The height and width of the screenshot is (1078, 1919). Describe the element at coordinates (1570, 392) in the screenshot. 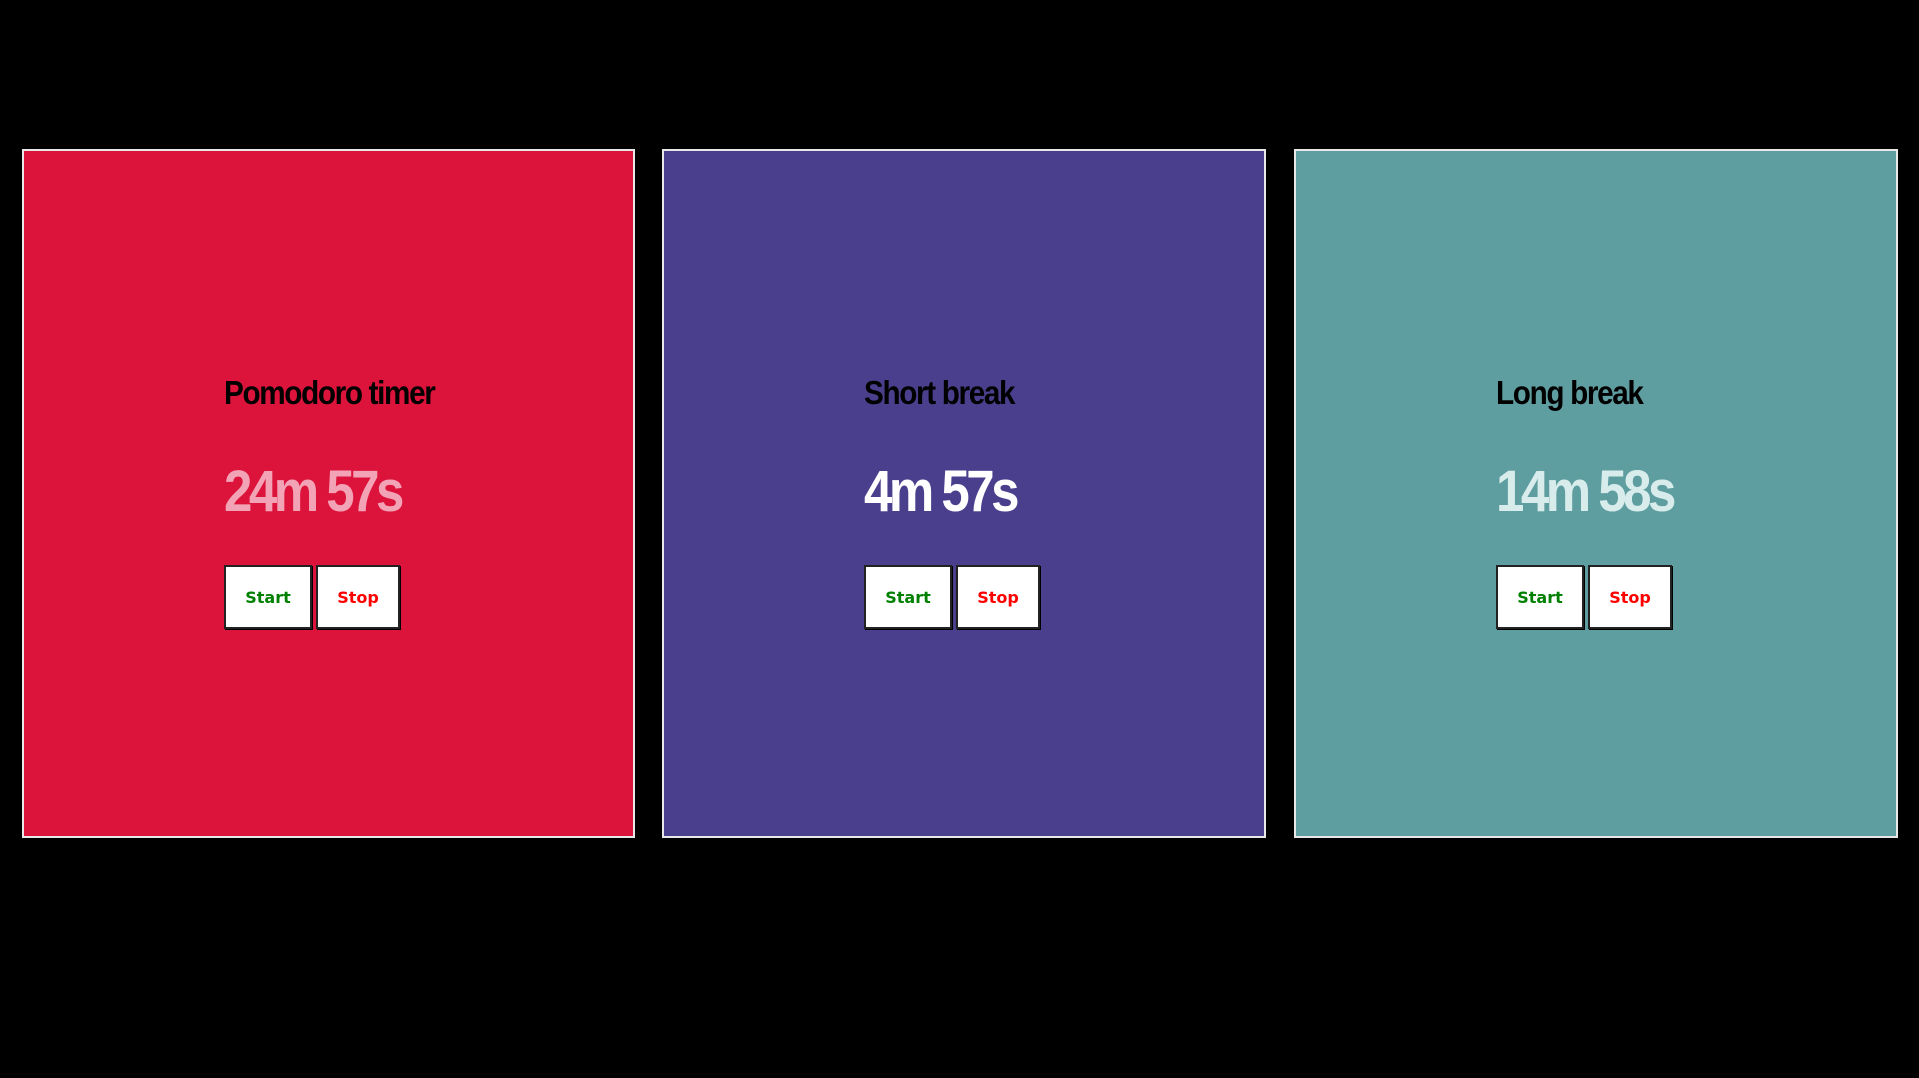

I see `panel-title: Long break` at that location.